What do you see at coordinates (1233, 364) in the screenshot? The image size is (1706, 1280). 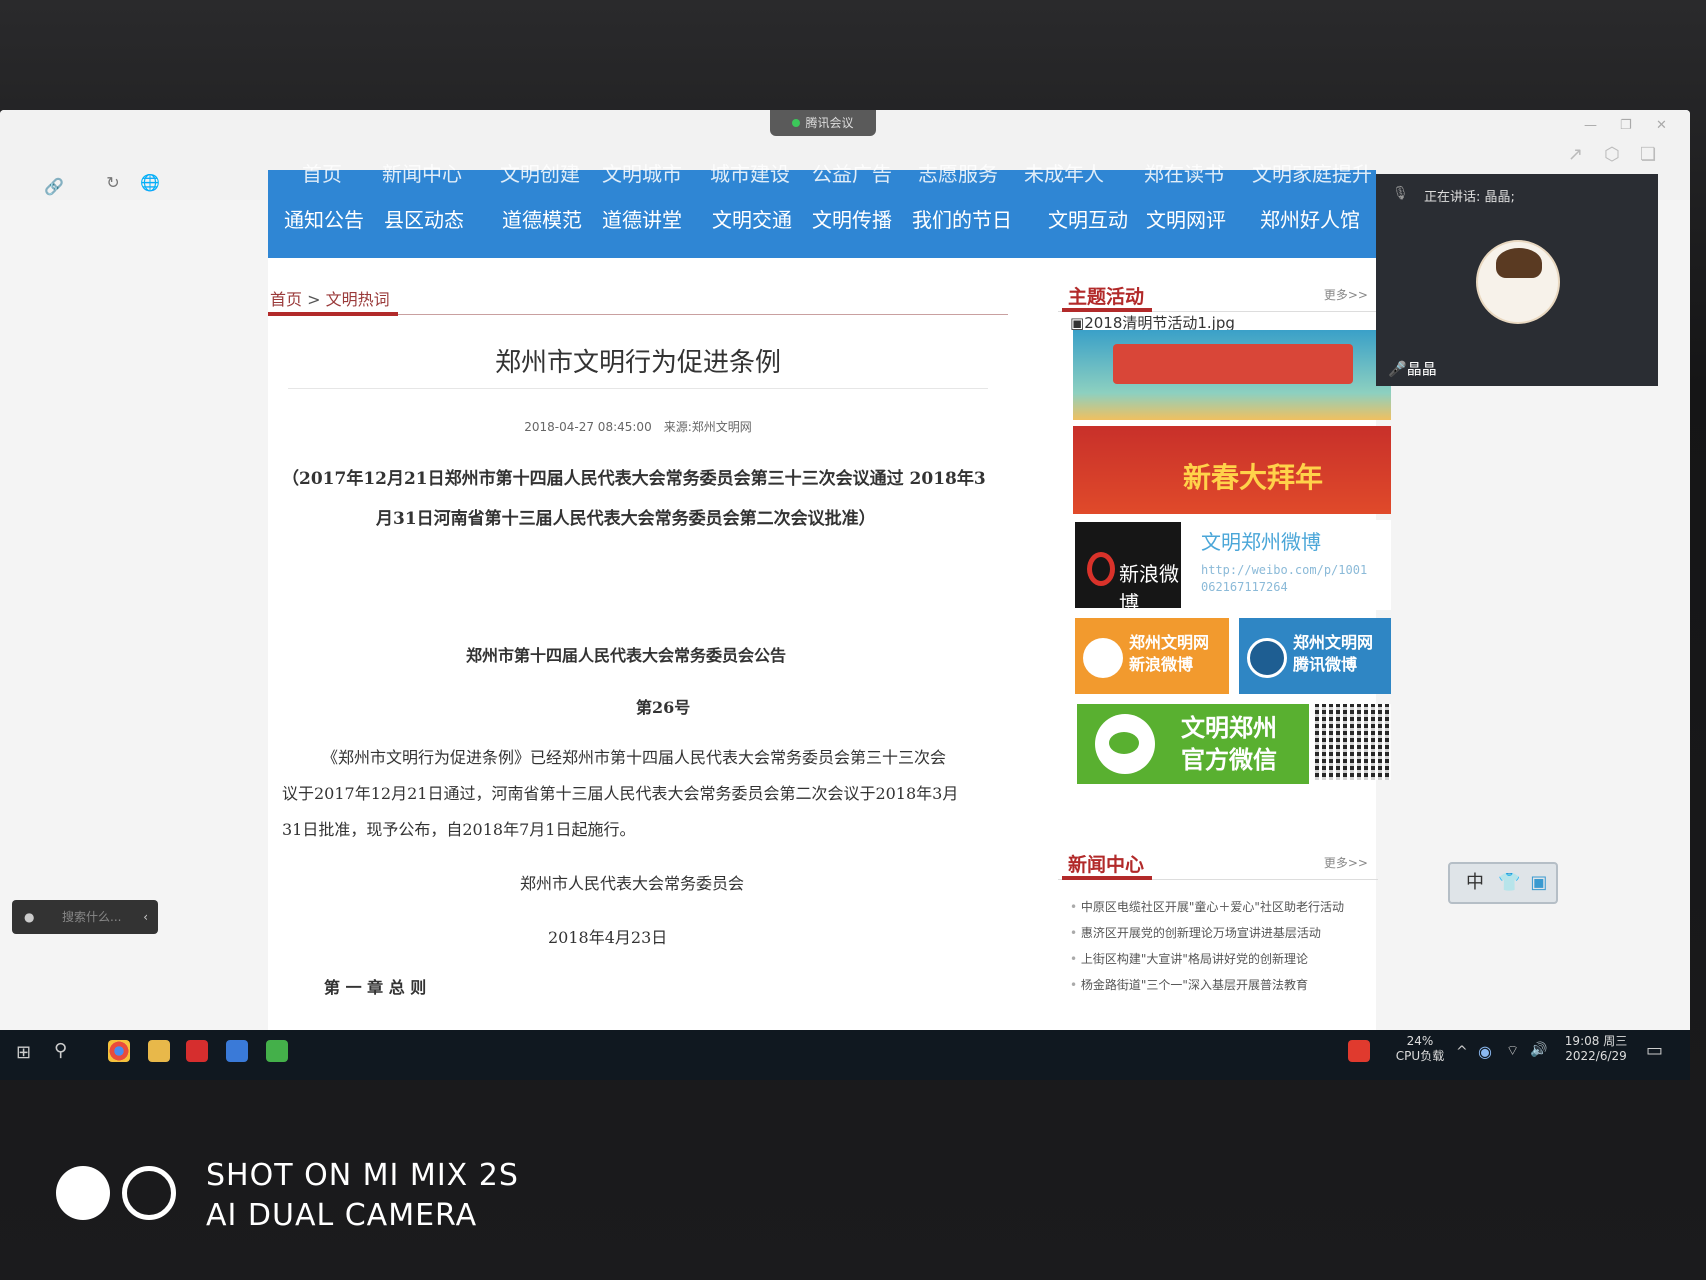 I see `banner-ribbon` at bounding box center [1233, 364].